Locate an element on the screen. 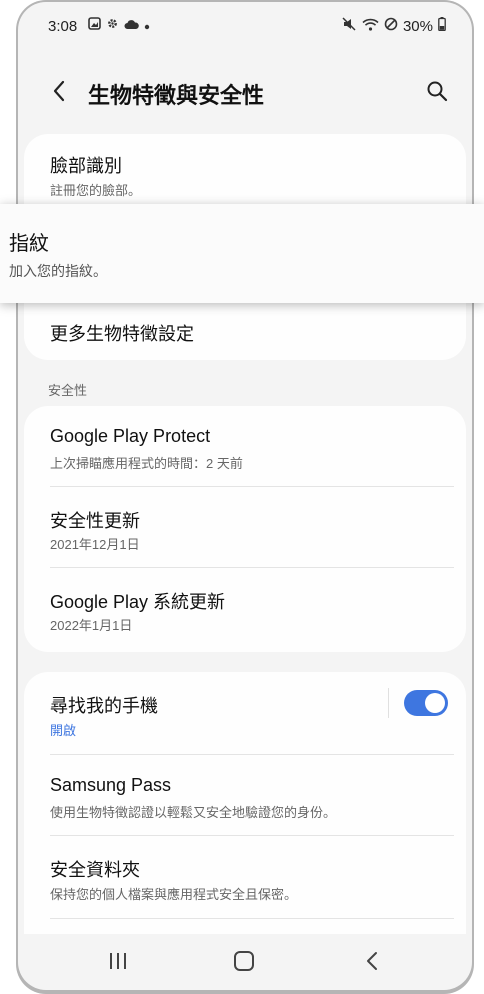 The width and height of the screenshot is (484, 994). find-my-mobile-toggle is located at coordinates (426, 703).